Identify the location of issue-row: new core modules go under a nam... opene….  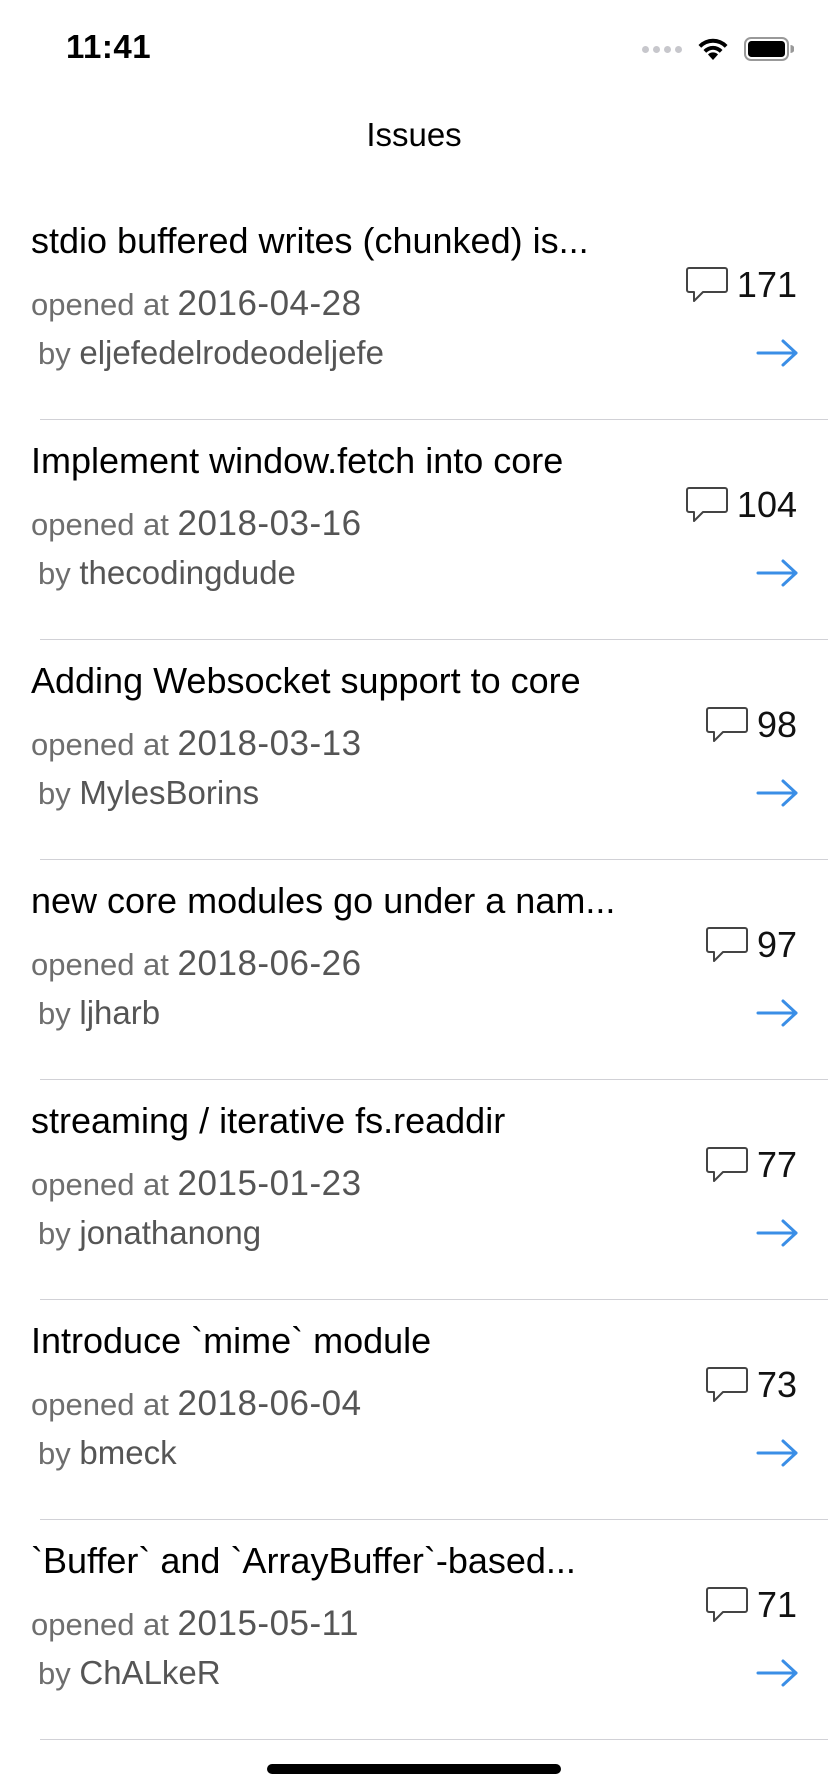
(414, 970).